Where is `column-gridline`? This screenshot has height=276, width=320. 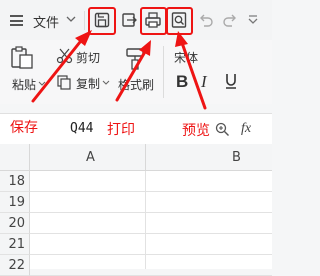 column-gridline is located at coordinates (145, 220).